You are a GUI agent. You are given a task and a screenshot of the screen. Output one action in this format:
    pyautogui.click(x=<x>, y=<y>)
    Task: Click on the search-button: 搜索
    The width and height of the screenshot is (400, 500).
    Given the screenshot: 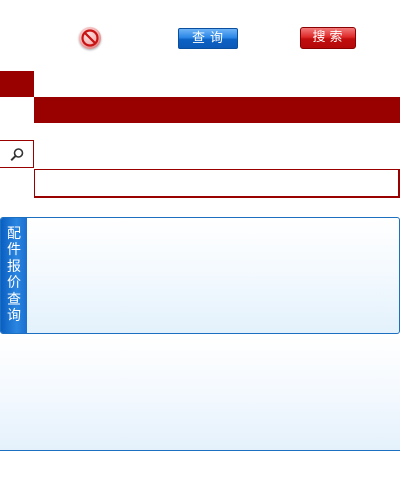 What is the action you would take?
    pyautogui.click(x=328, y=38)
    